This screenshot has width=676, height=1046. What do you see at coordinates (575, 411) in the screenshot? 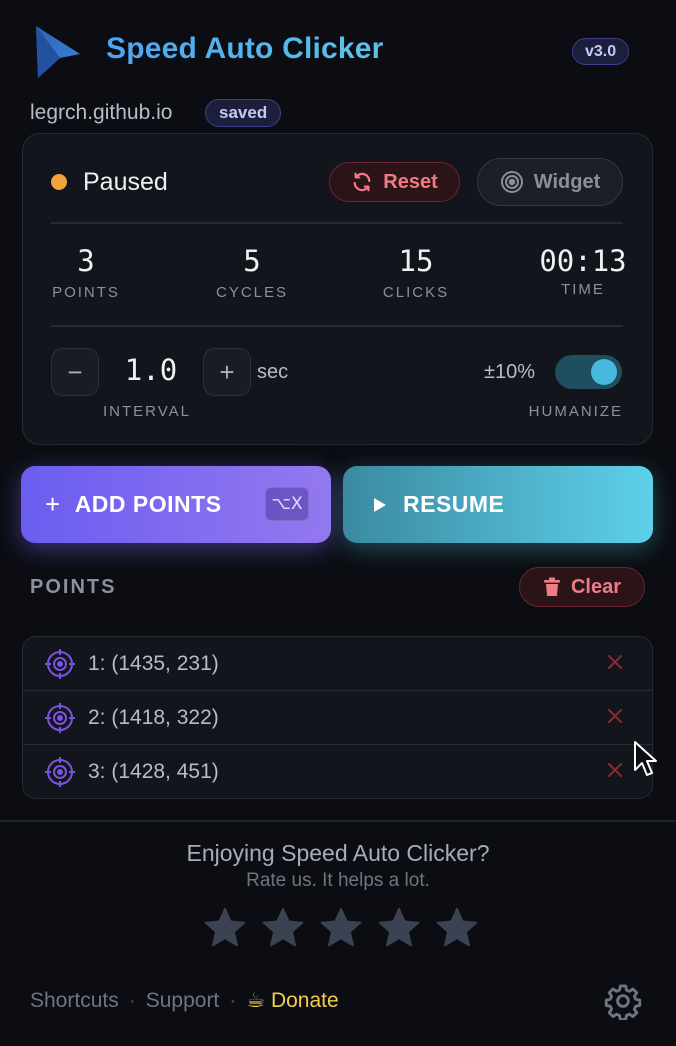
I see `humanize-label: HUMANIZE` at bounding box center [575, 411].